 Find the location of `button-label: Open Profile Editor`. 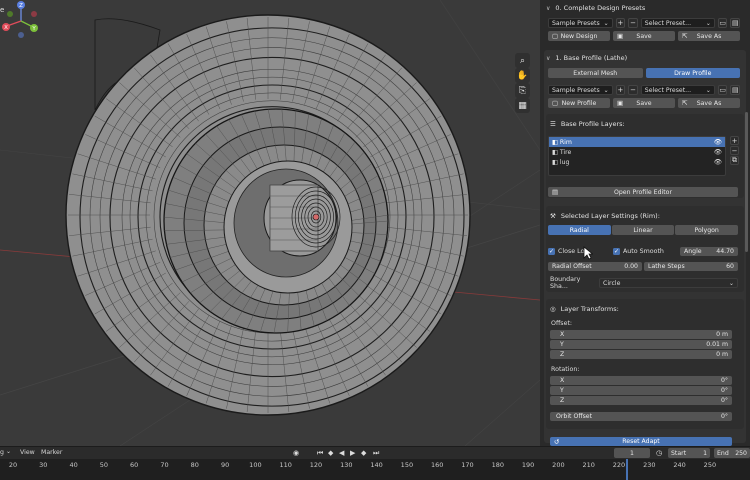

button-label: Open Profile Editor is located at coordinates (642, 192).